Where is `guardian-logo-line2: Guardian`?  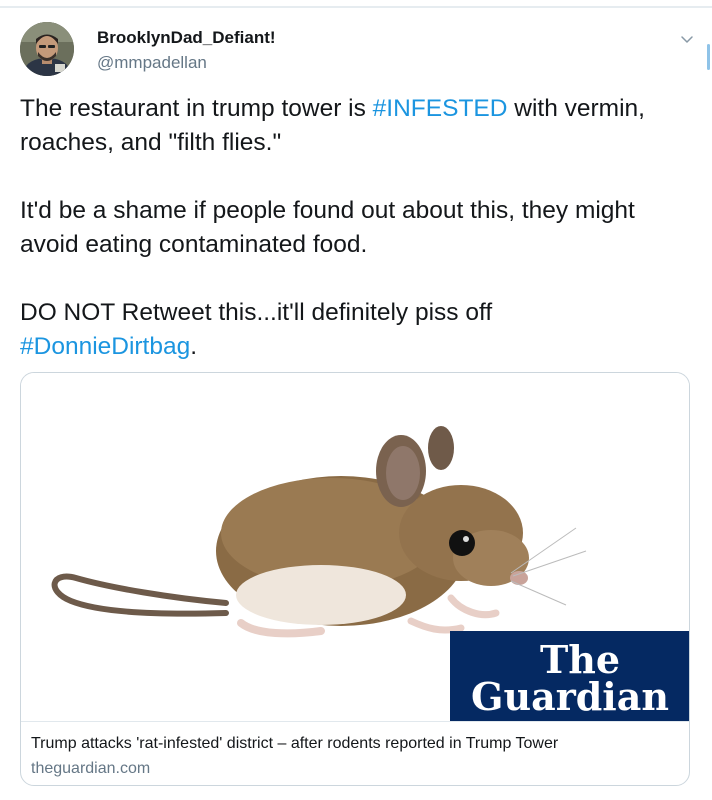 guardian-logo-line2: Guardian is located at coordinates (570, 696).